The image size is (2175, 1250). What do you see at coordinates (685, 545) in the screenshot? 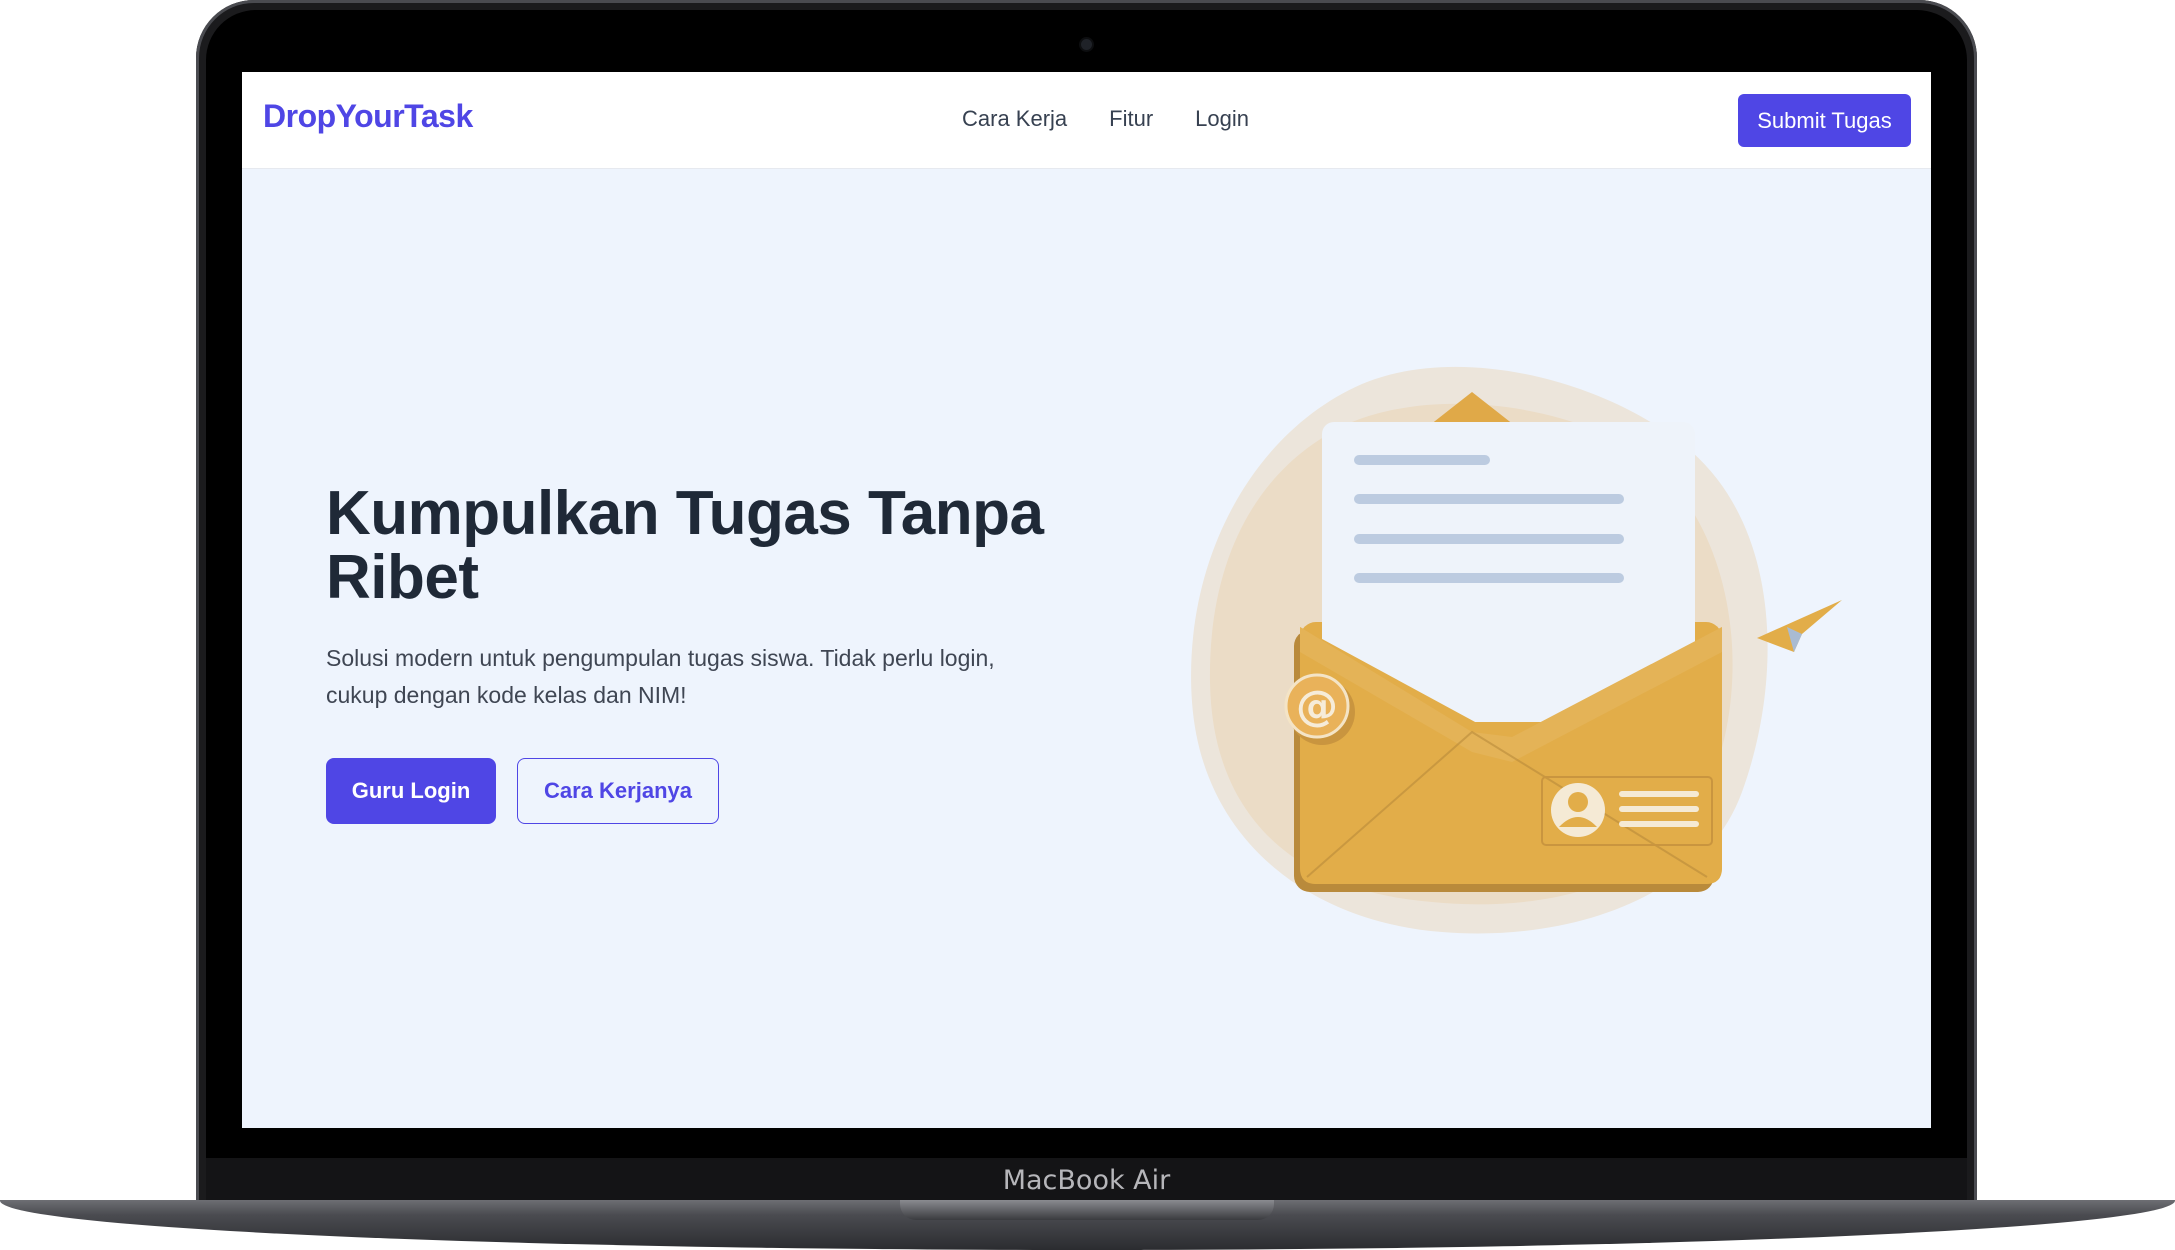
I see `hero-title: Kumpulkan Tugas Tanpa Ribet` at bounding box center [685, 545].